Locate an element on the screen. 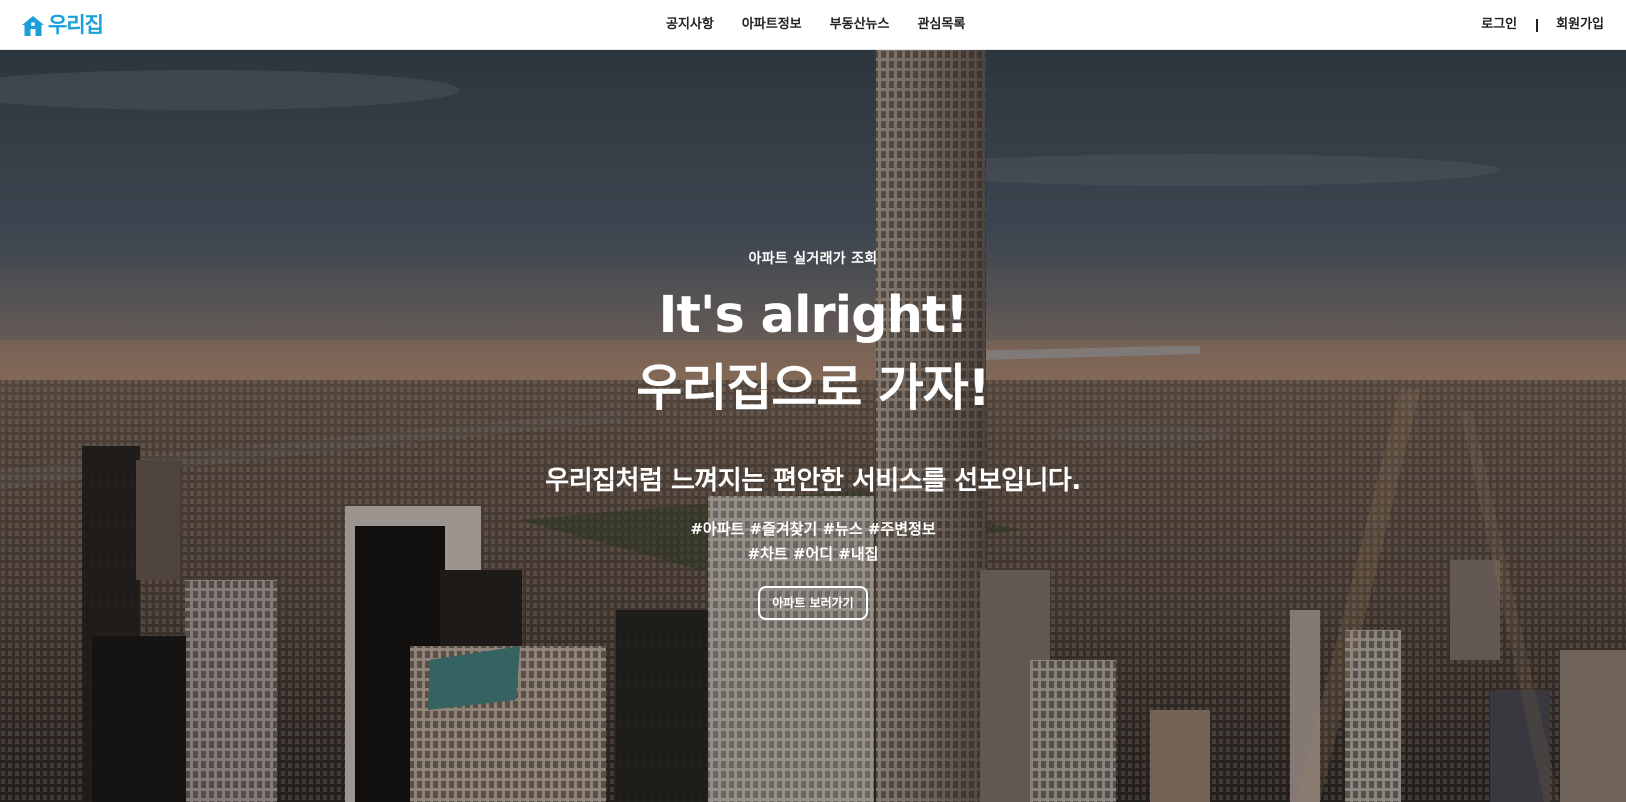  nav-item-real-estate-news: 부동산뉴스 is located at coordinates (860, 25).